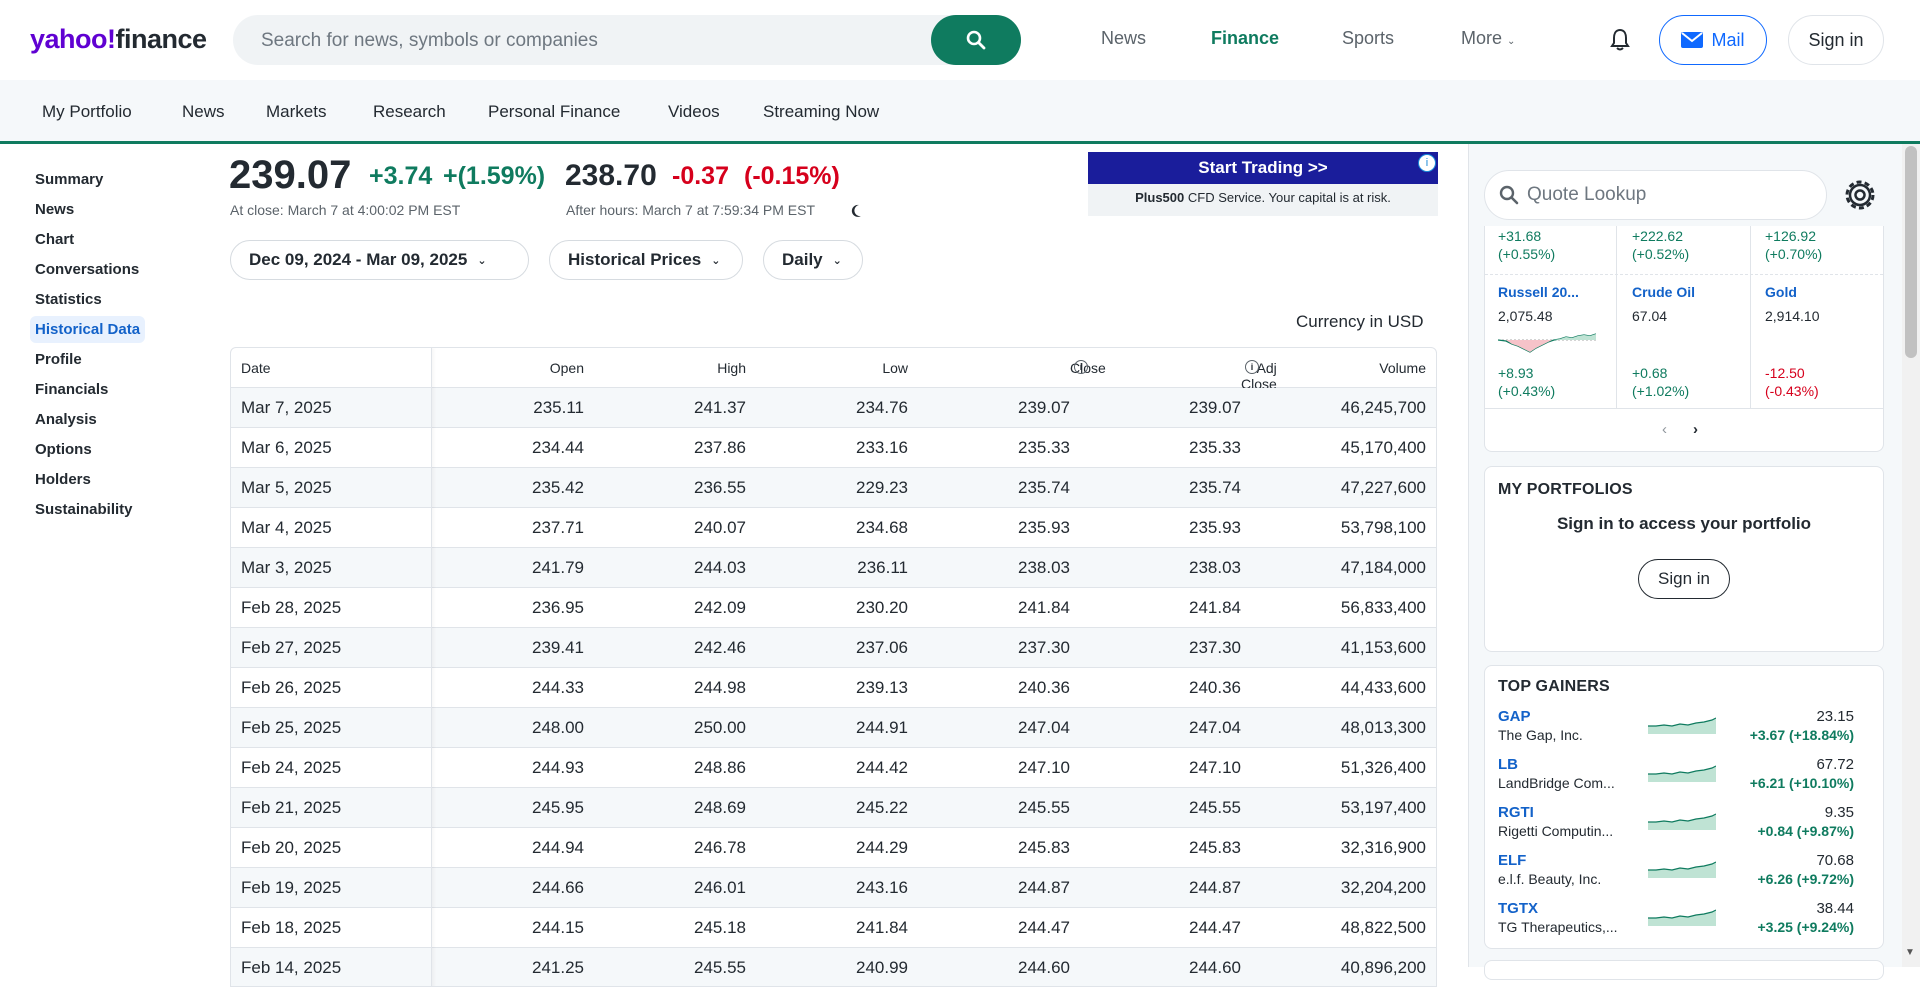  What do you see at coordinates (1860, 195) in the screenshot?
I see `gear-icon` at bounding box center [1860, 195].